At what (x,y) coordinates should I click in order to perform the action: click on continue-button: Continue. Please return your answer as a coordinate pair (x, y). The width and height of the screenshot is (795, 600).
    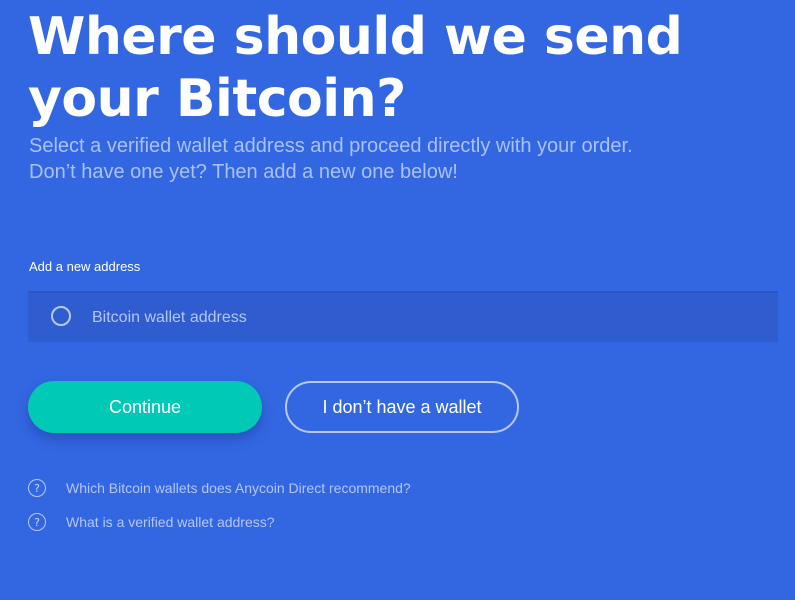
    Looking at the image, I should click on (145, 407).